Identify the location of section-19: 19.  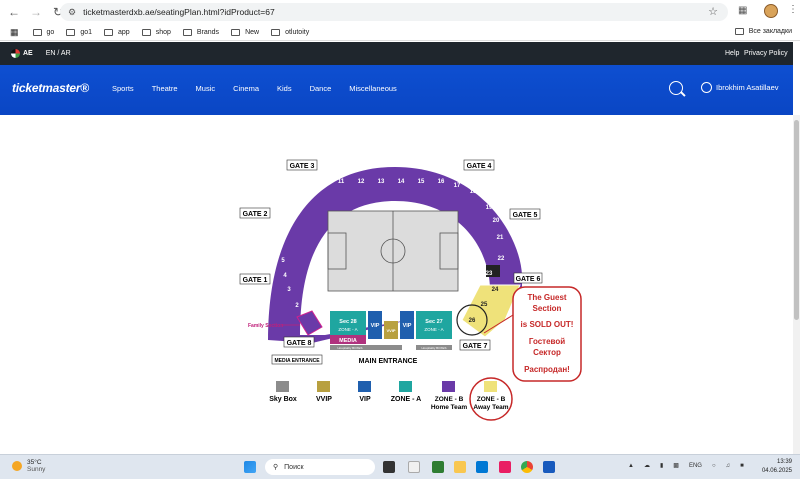
(489, 208).